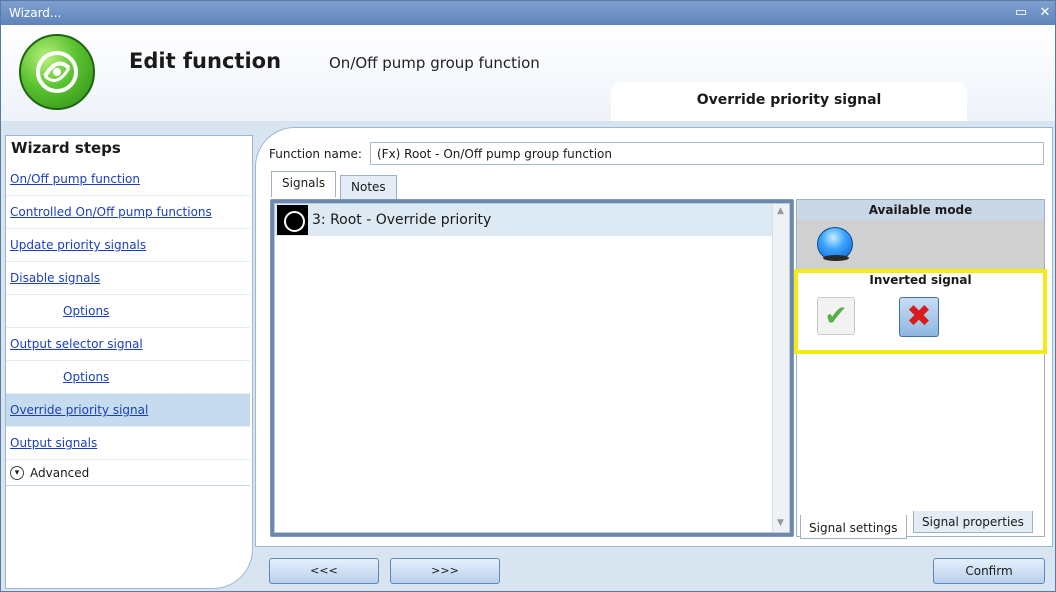 The image size is (1056, 592). Describe the element at coordinates (315, 154) in the screenshot. I see `function-name-label: Function name:` at that location.